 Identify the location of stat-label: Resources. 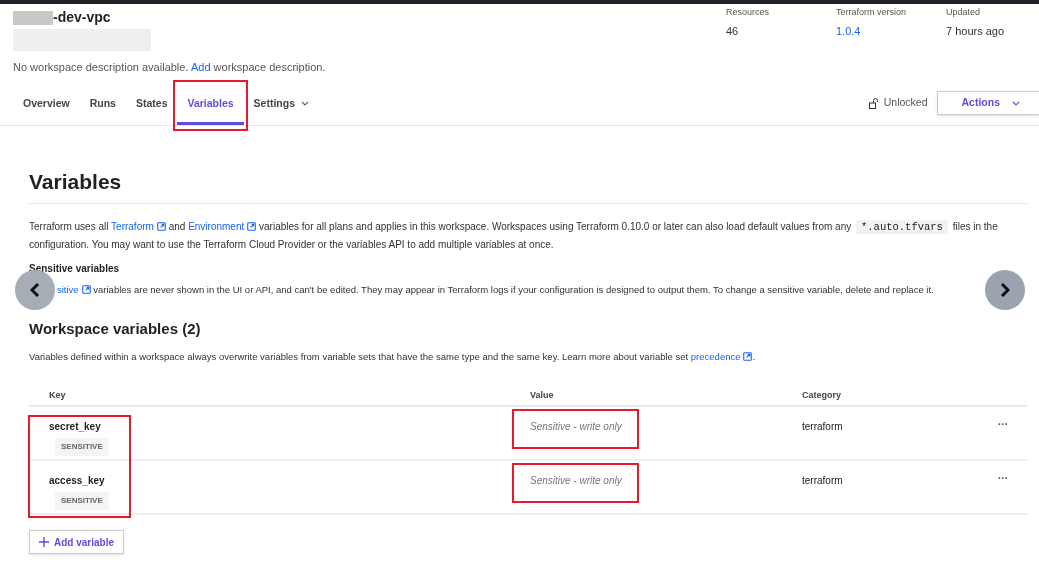
(748, 12).